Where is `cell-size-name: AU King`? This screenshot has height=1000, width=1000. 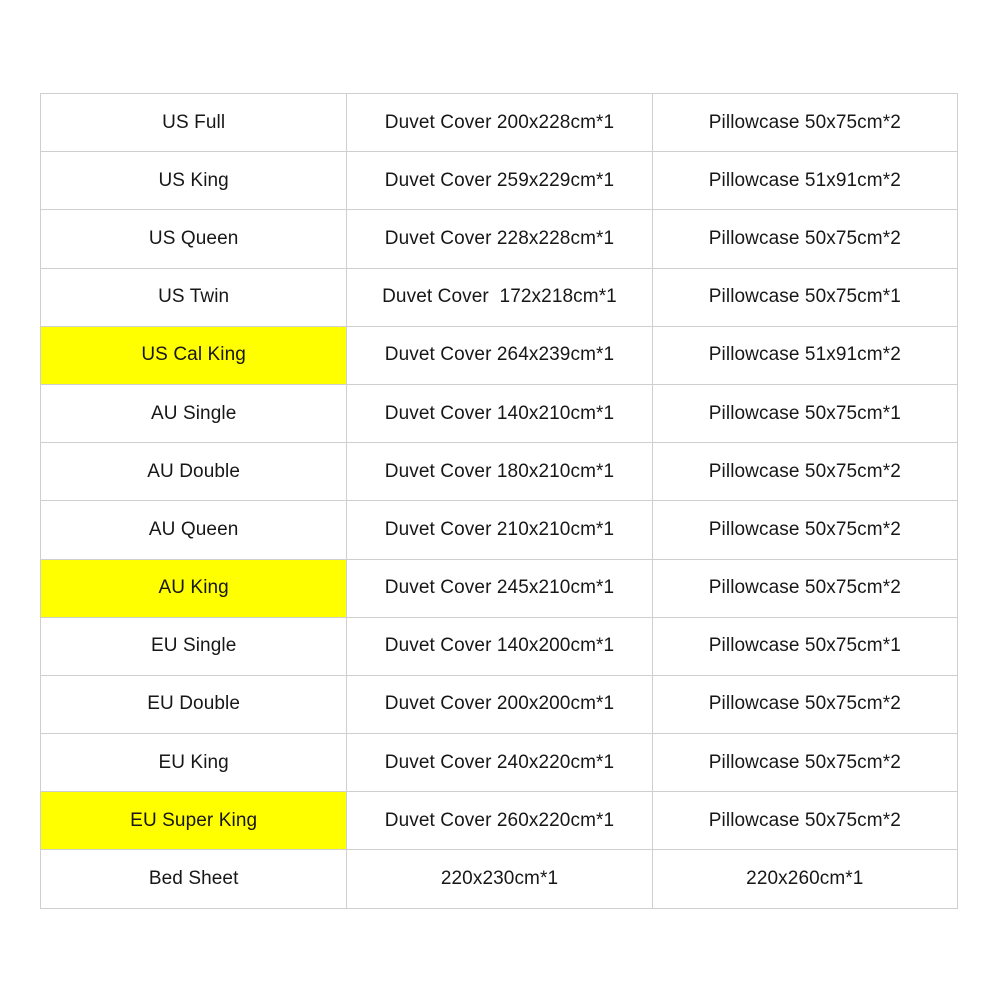
cell-size-name: AU King is located at coordinates (193, 588).